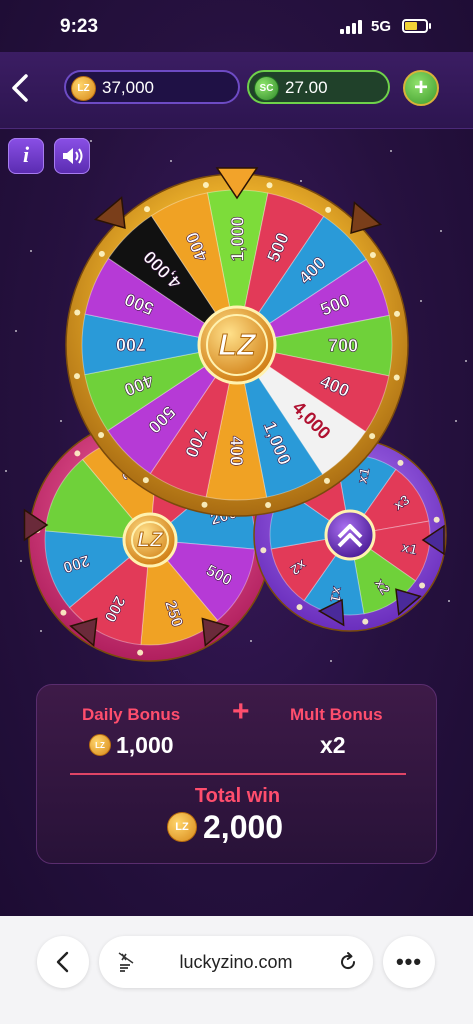 This screenshot has height=1024, width=473. I want to click on wheel-segment-label: 400, so click(236, 451).